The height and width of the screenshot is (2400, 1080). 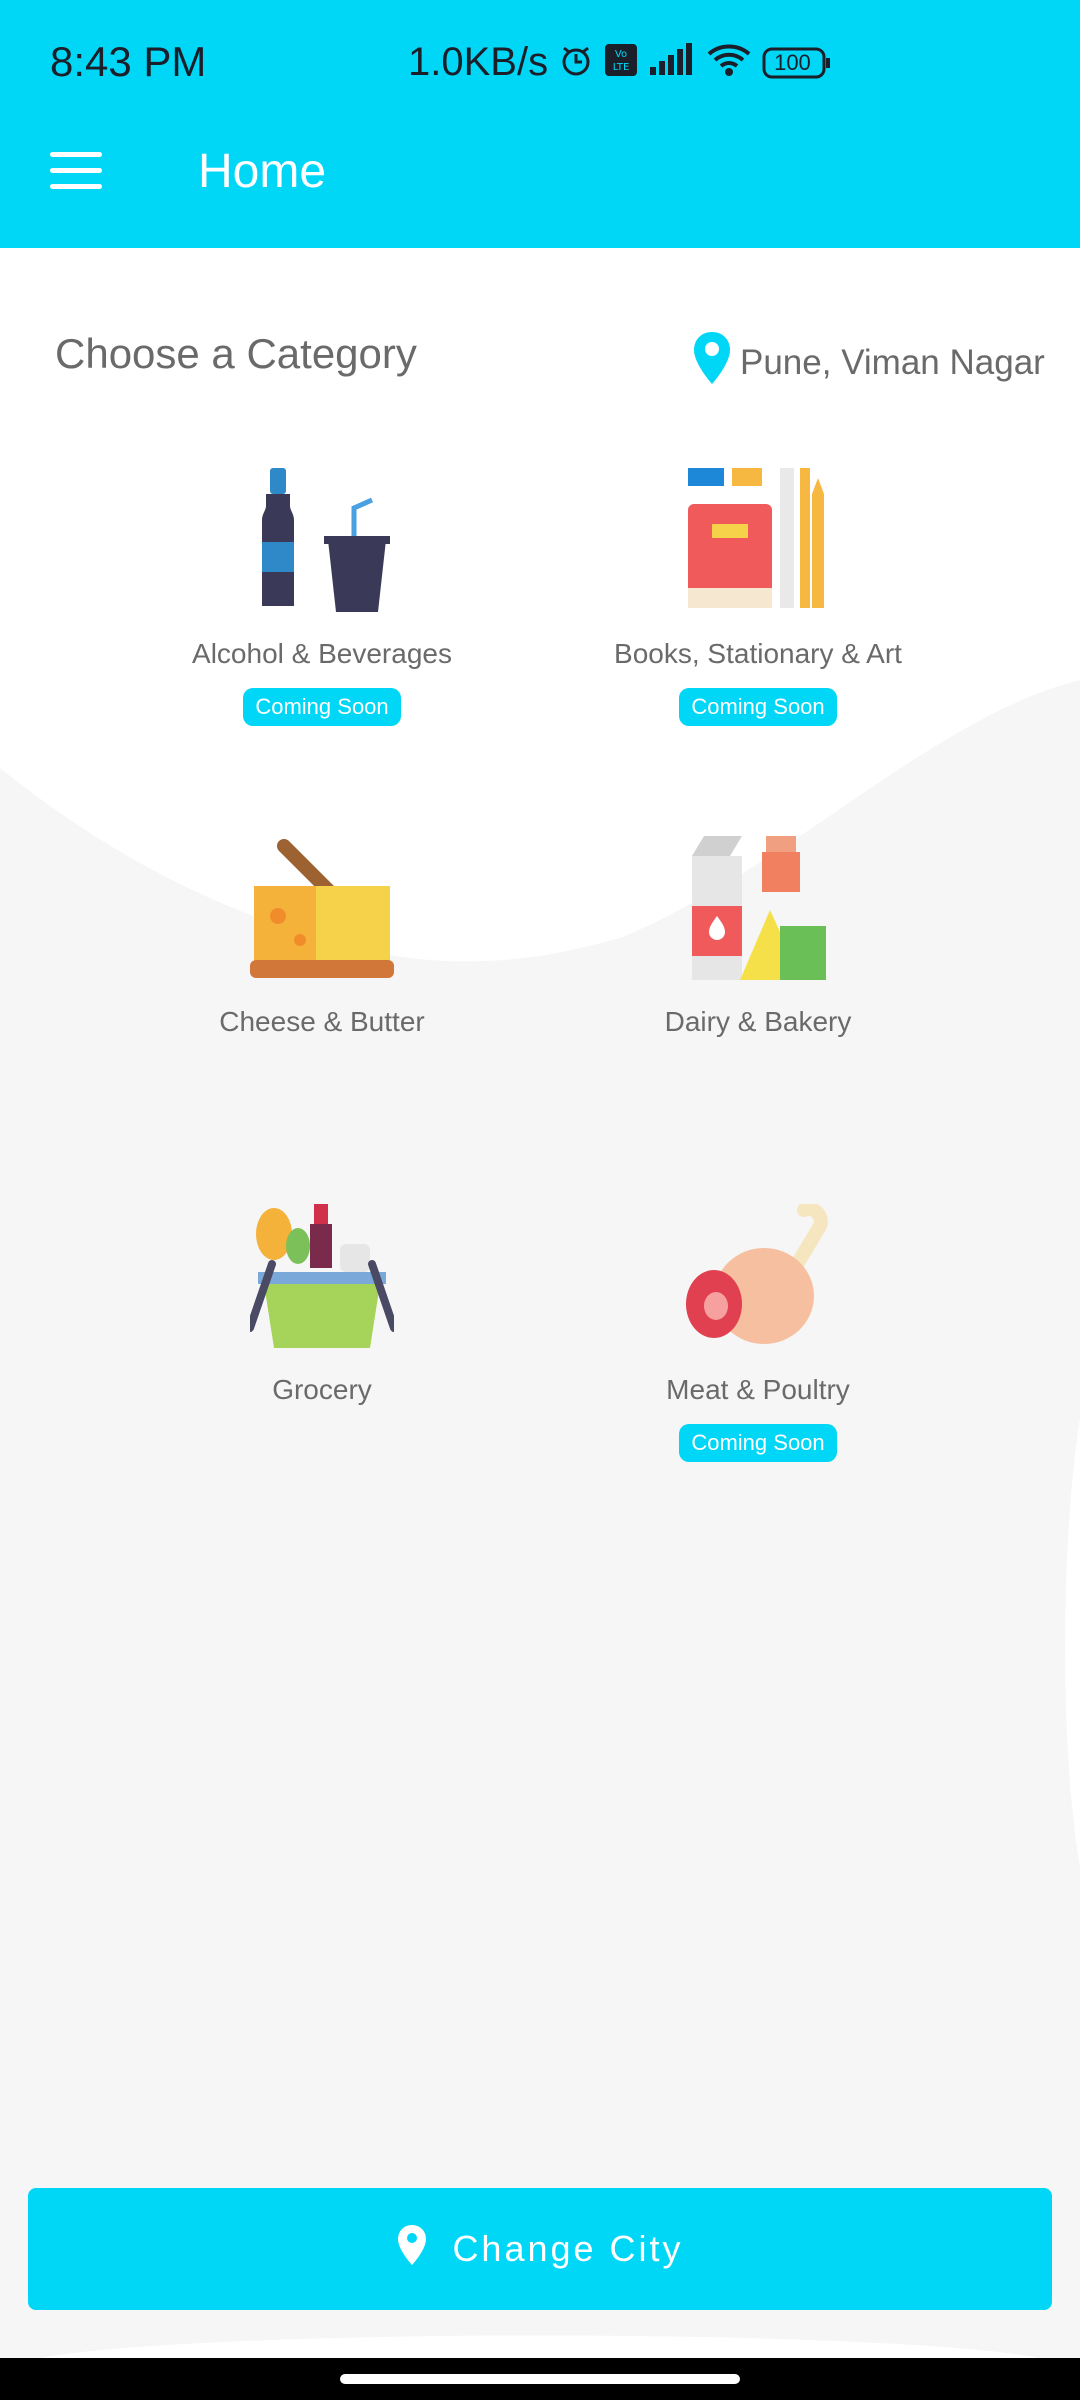 What do you see at coordinates (729, 62) in the screenshot?
I see `wifi-icon` at bounding box center [729, 62].